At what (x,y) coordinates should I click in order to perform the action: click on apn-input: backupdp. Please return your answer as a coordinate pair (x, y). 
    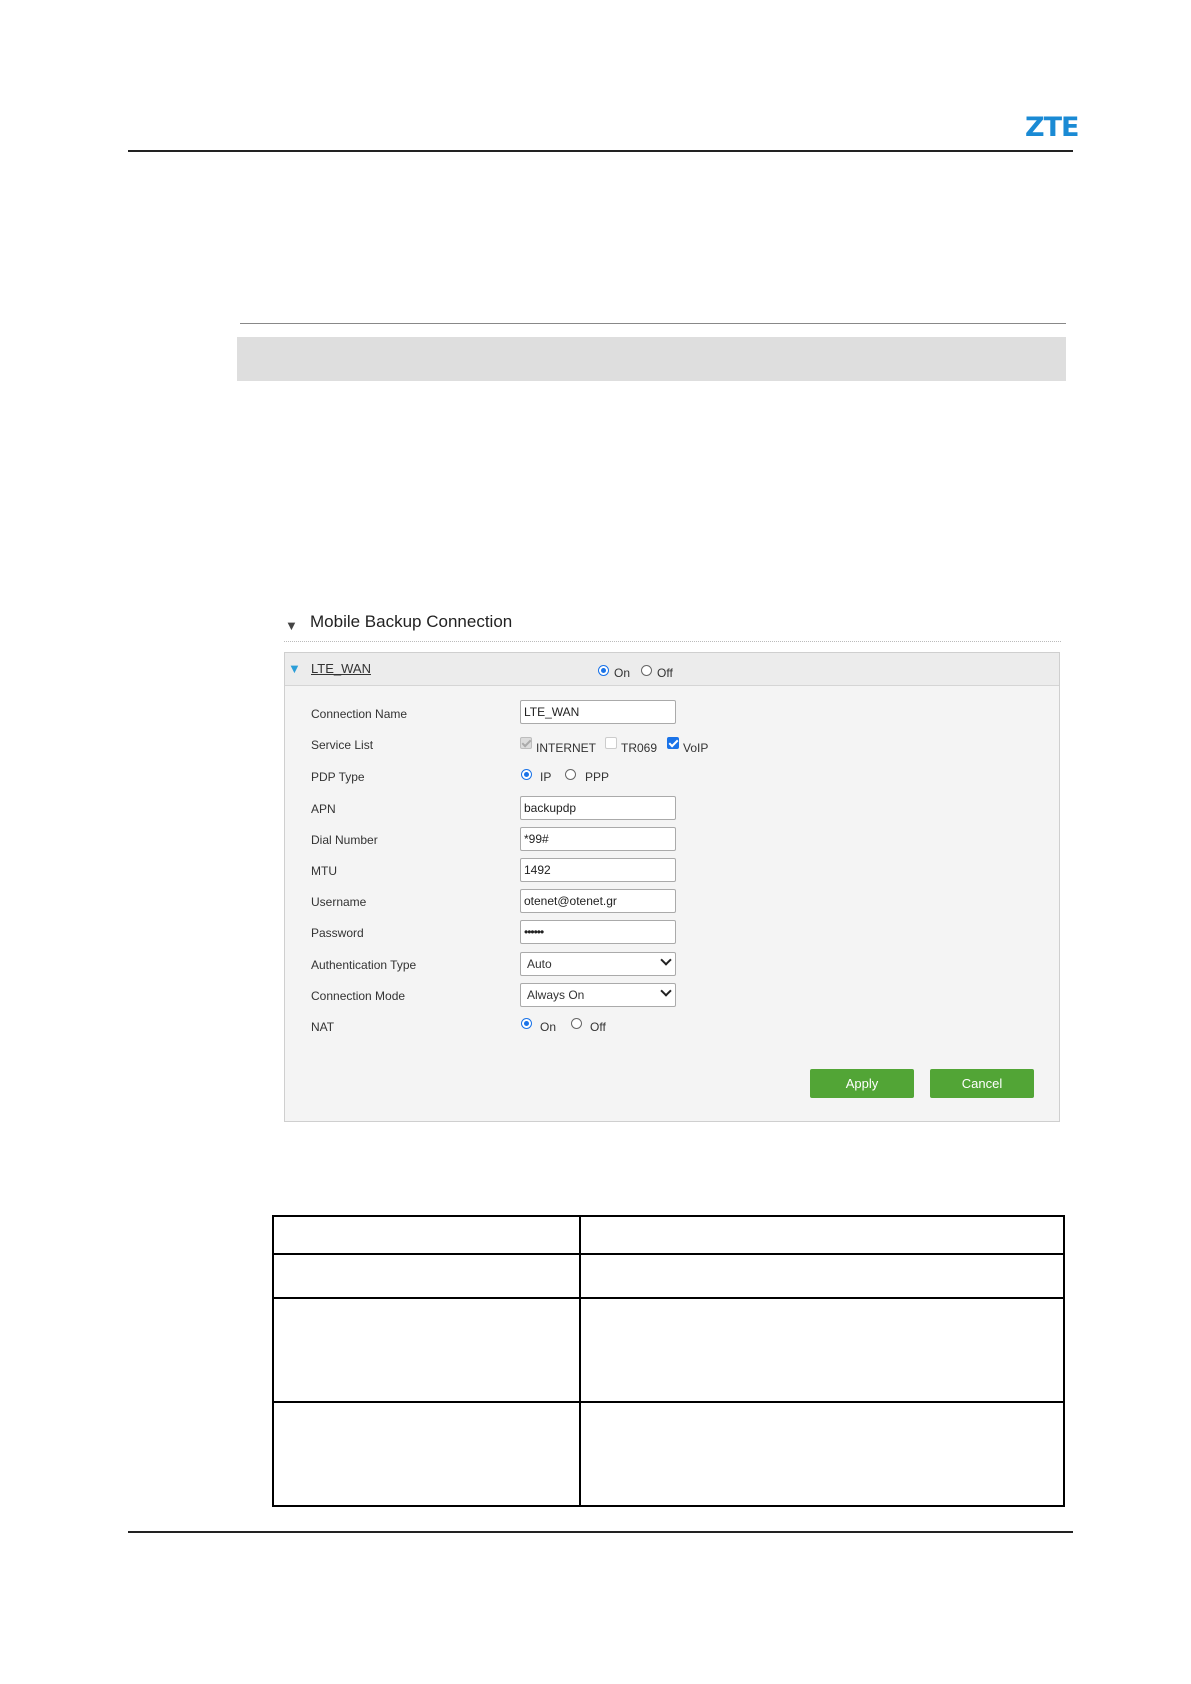
    Looking at the image, I should click on (598, 808).